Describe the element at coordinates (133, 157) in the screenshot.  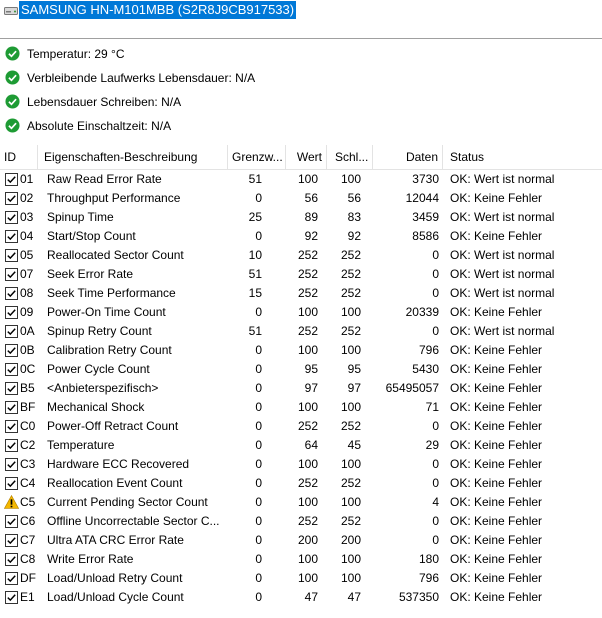
I see `column-header-description: Eigenschaften-Beschreibung` at that location.